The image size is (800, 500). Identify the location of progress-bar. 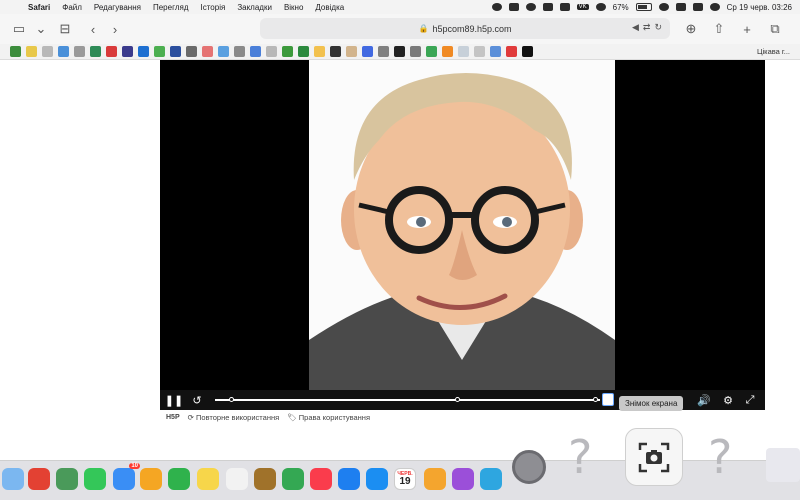
(407, 399).